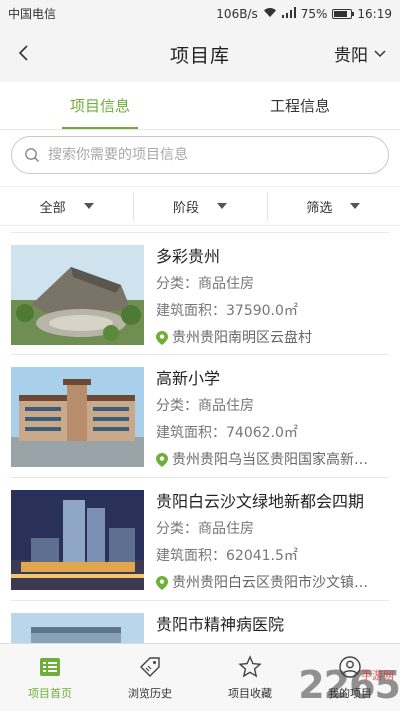 The width and height of the screenshot is (400, 711). What do you see at coordinates (288, 13) in the screenshot?
I see `signal-icon` at bounding box center [288, 13].